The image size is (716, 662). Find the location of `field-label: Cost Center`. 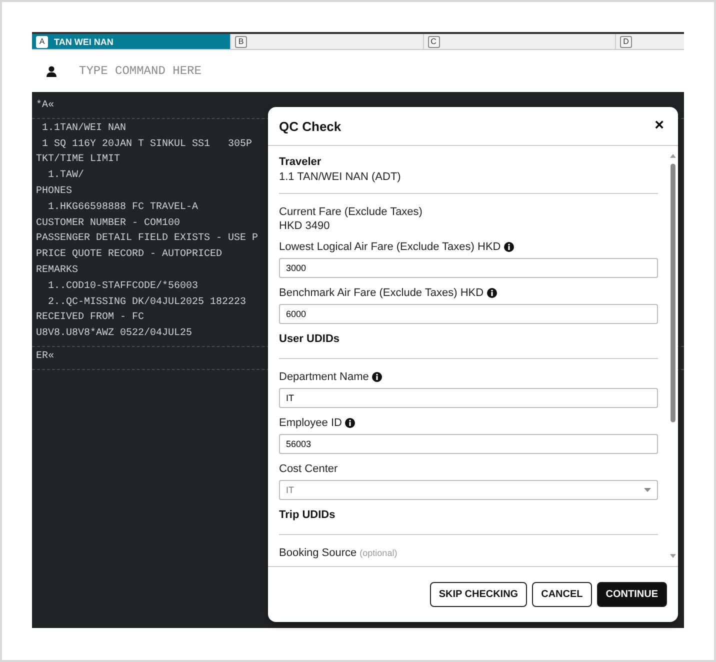

field-label: Cost Center is located at coordinates (308, 469).